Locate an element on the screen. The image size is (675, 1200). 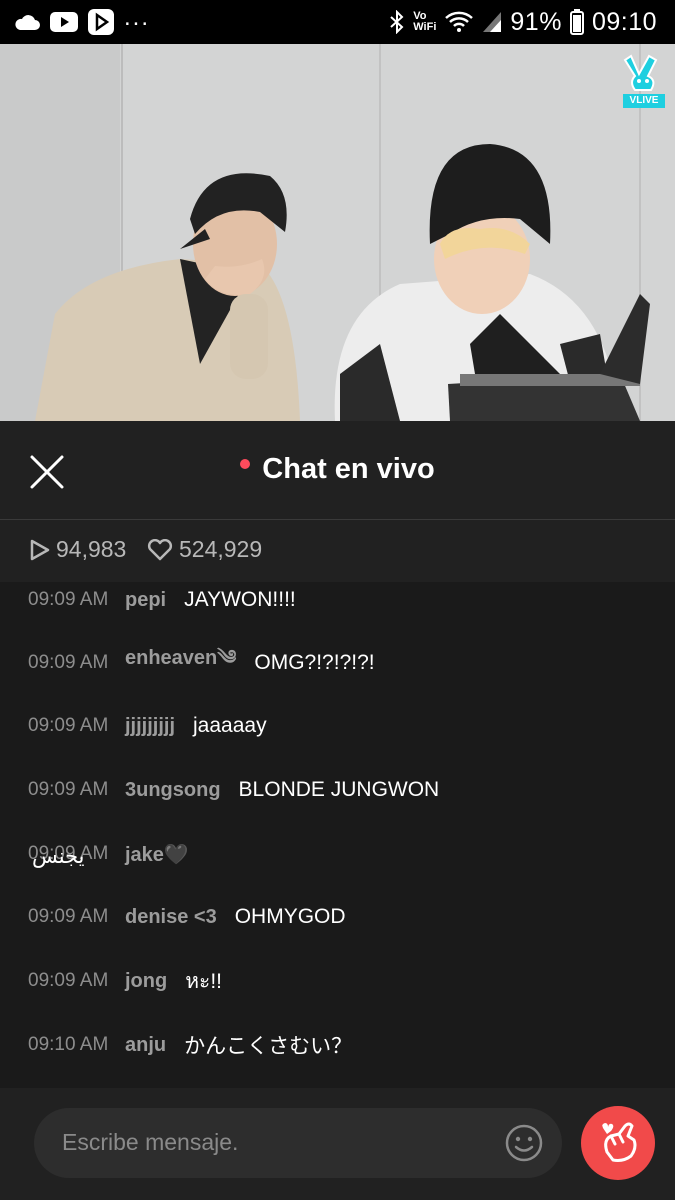
chat-message: 09:09 AM jake🖤 يجنس is located at coordinates (108, 855).